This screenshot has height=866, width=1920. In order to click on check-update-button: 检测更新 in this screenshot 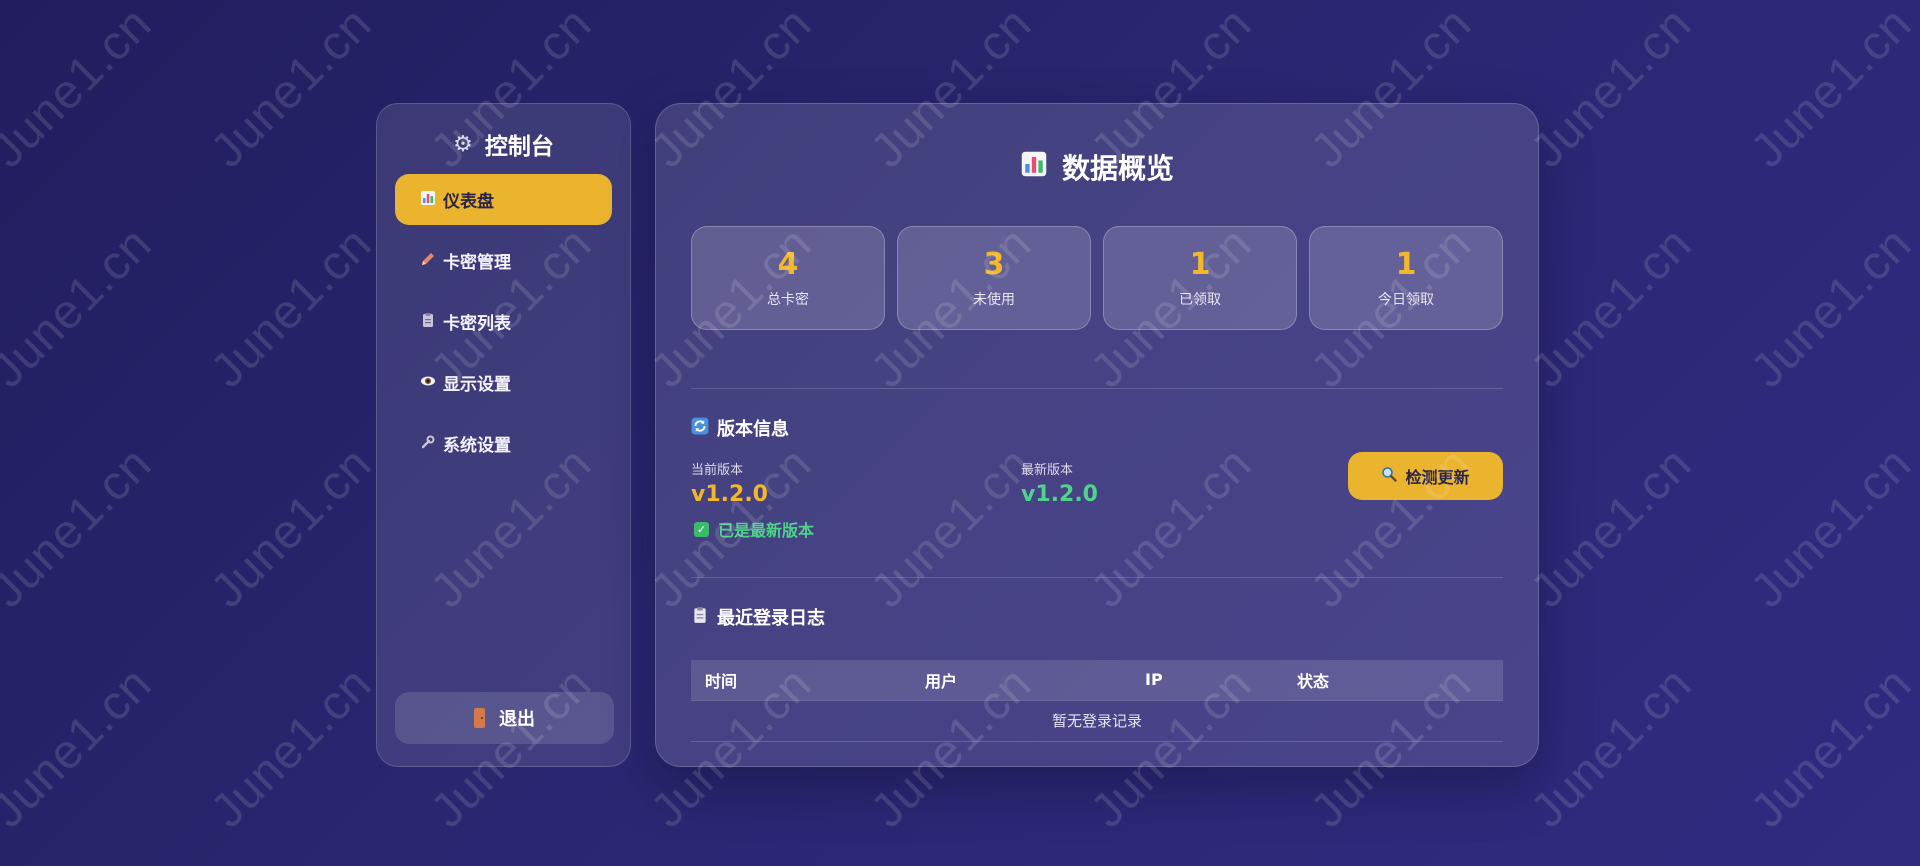, I will do `click(1425, 476)`.